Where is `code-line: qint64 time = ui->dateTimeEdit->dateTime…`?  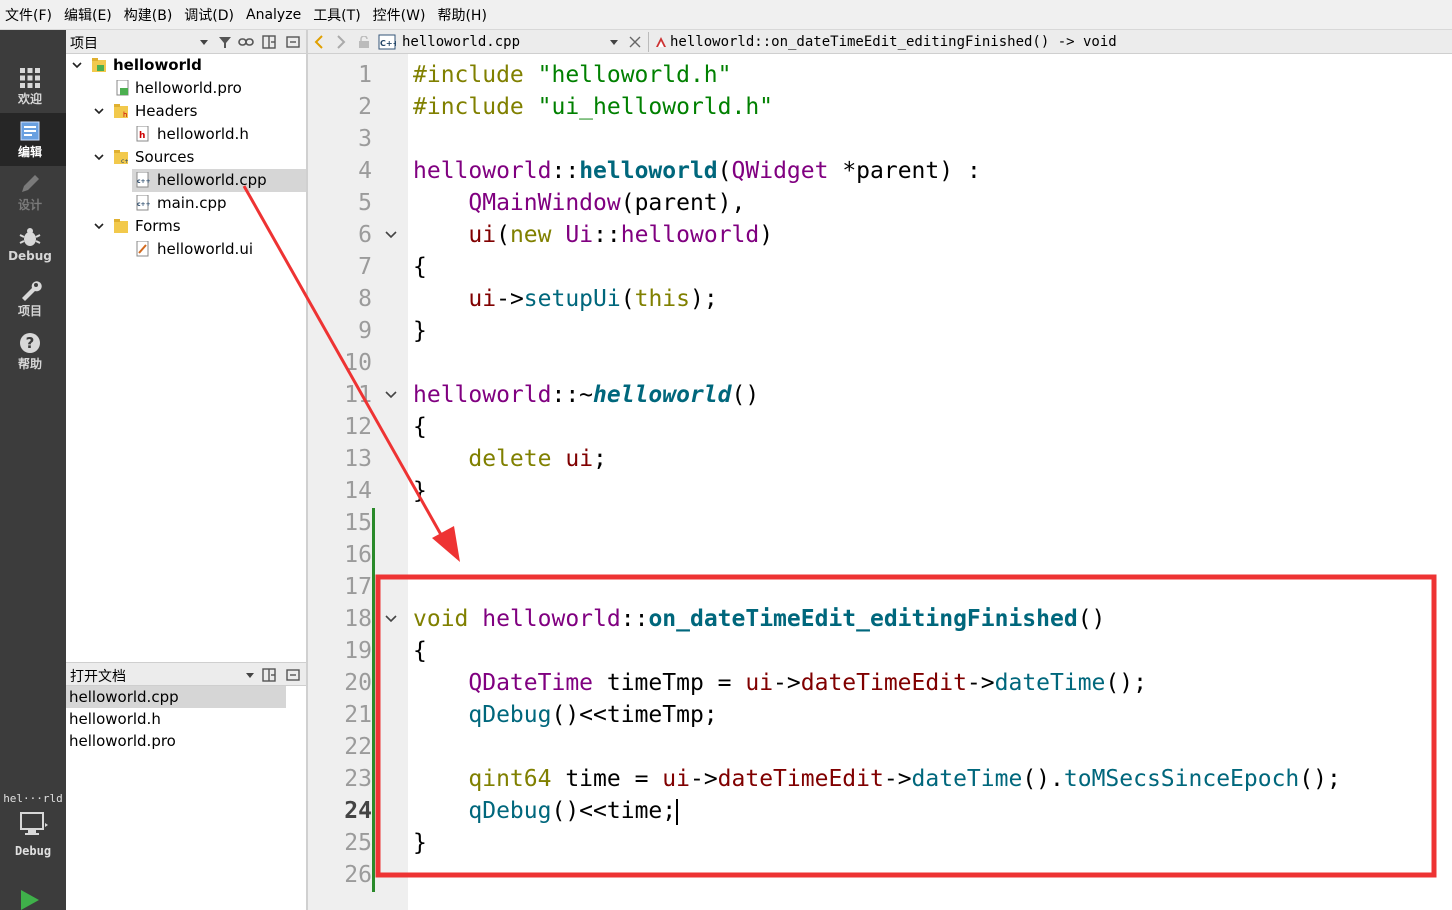
code-line: qint64 time = ui->dateTimeEdit->dateTime… is located at coordinates (876, 779).